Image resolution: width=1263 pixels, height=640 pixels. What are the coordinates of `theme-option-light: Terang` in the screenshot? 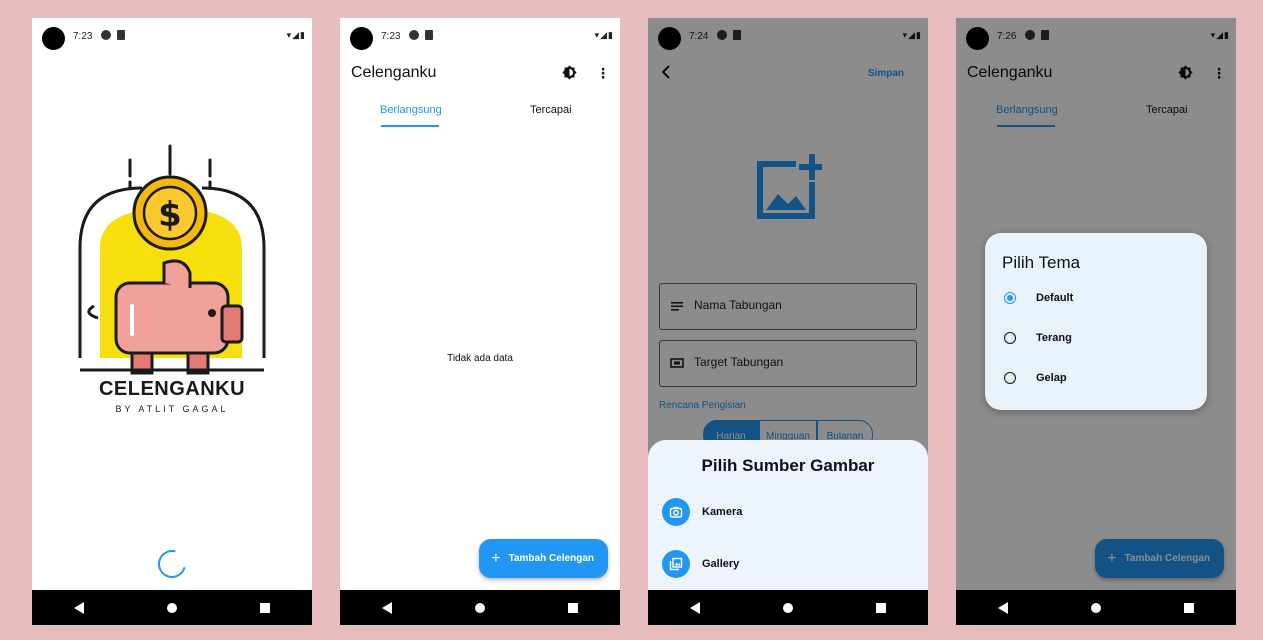 It's located at (1038, 338).